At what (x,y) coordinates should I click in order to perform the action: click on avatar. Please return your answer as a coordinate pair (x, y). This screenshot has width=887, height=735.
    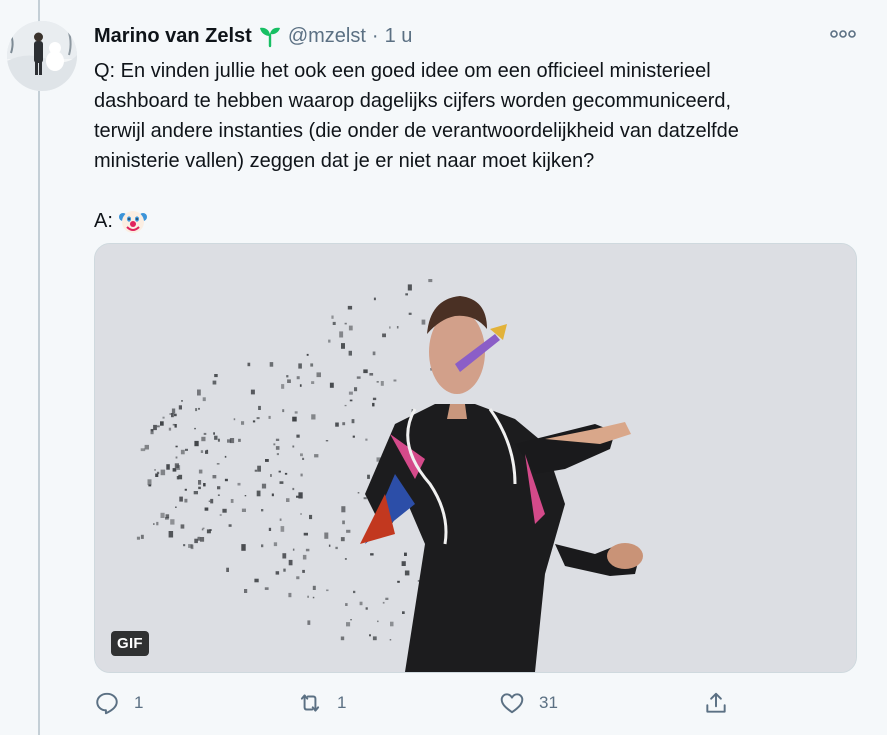
    Looking at the image, I should click on (42, 56).